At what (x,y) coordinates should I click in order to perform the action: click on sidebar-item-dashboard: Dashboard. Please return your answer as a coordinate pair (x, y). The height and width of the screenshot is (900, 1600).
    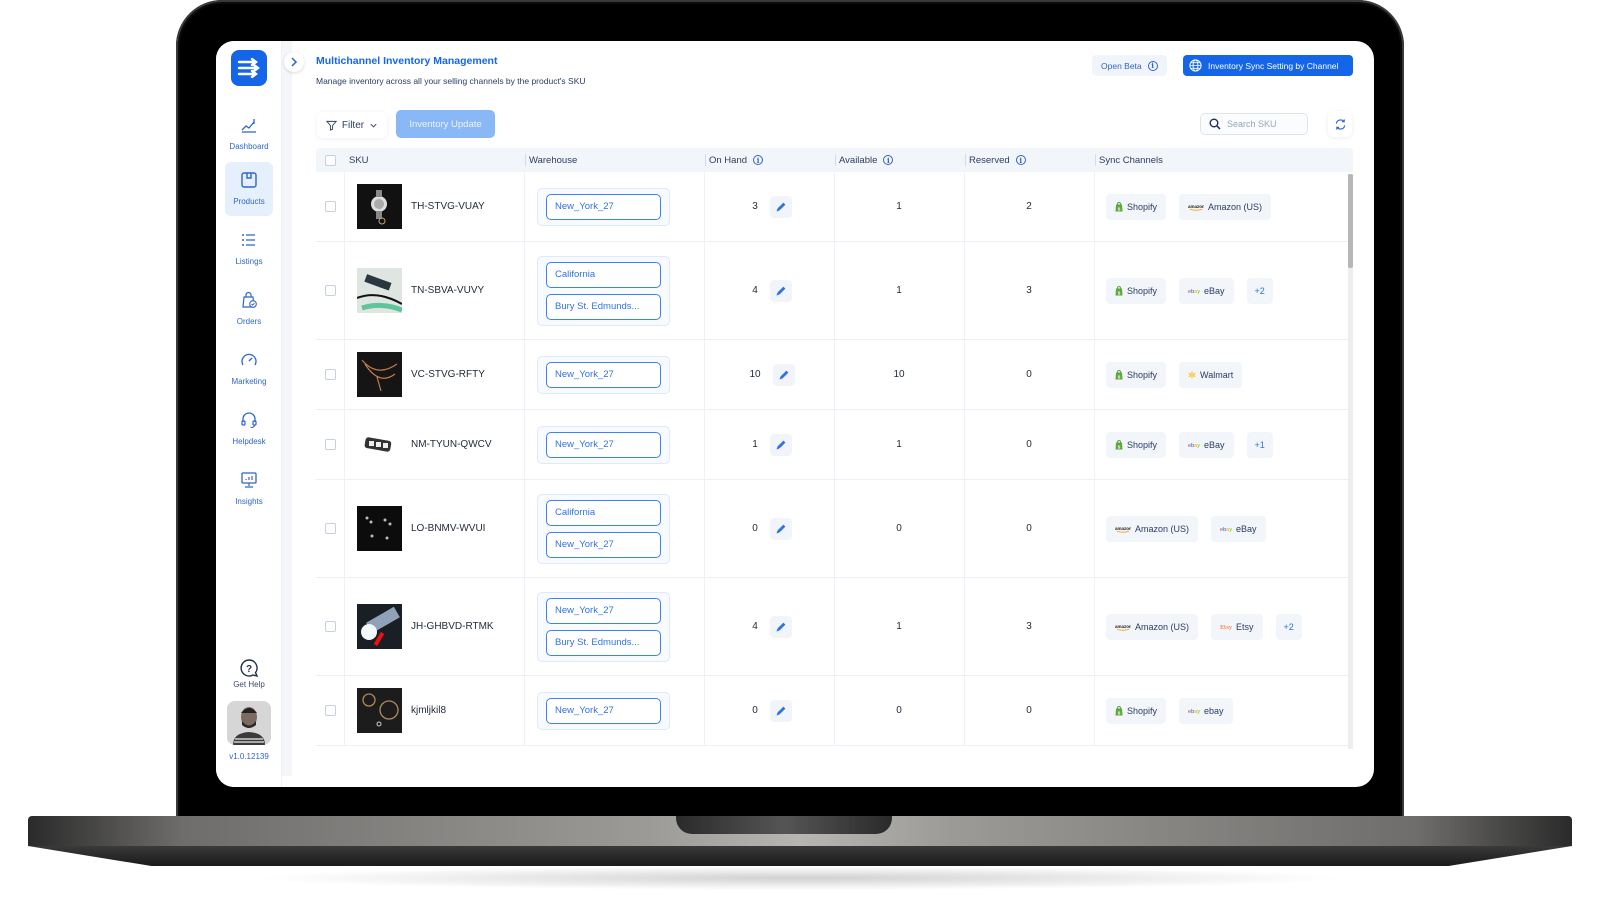
    Looking at the image, I should click on (249, 134).